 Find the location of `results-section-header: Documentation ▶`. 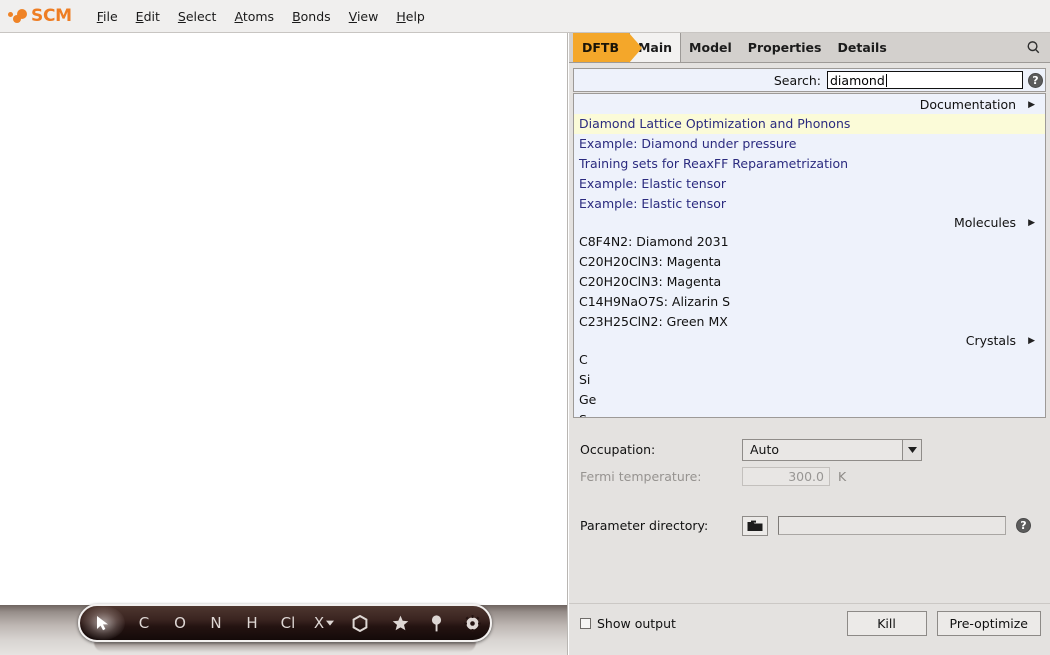

results-section-header: Documentation ▶ is located at coordinates (809, 105).